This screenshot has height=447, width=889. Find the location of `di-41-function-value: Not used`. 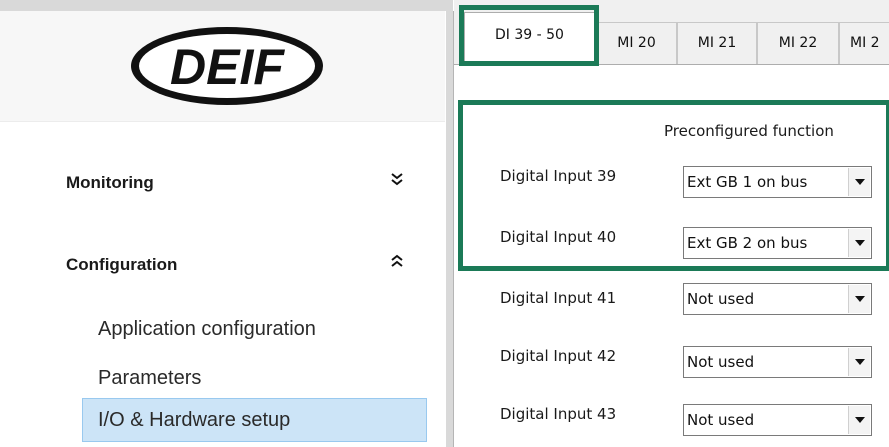

di-41-function-value: Not used is located at coordinates (721, 299).